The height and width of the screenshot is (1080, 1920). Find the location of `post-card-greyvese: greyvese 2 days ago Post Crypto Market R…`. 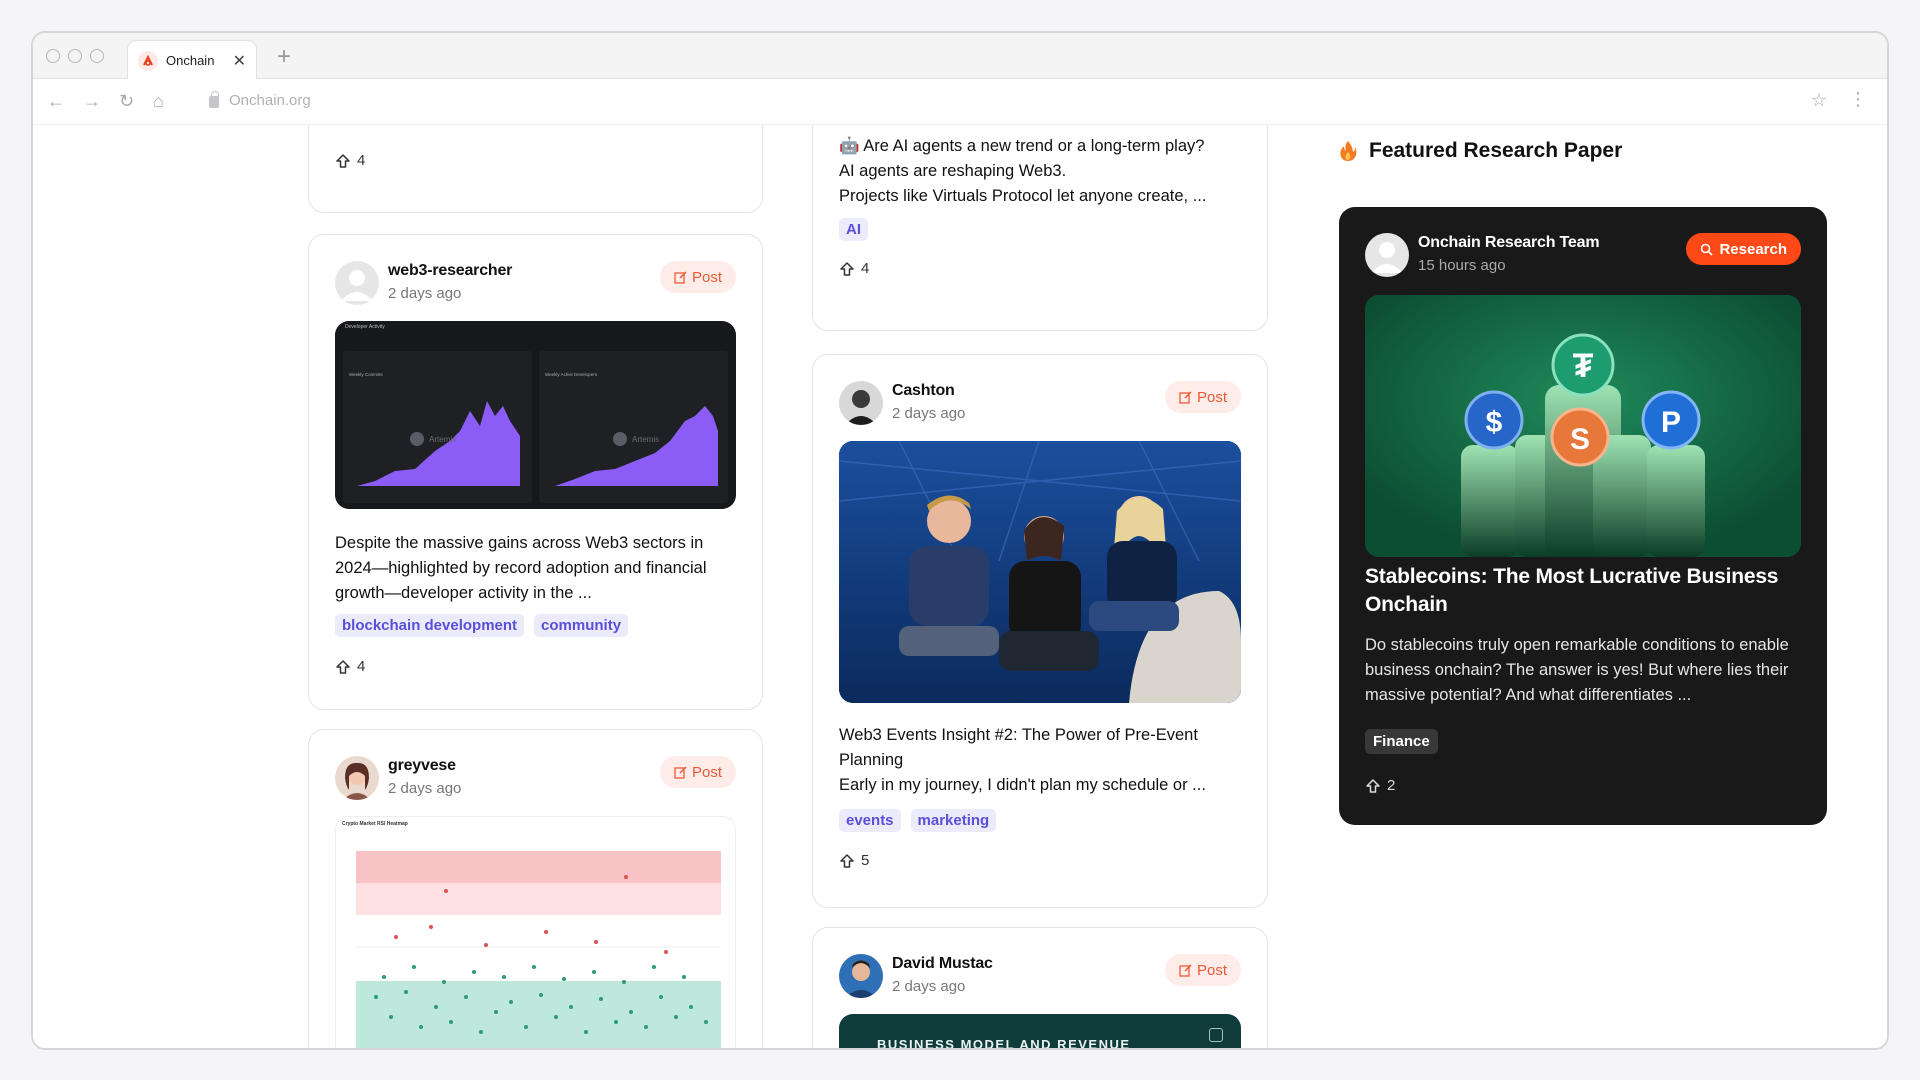

post-card-greyvese: greyvese 2 days ago Post Crypto Market R… is located at coordinates (535, 888).